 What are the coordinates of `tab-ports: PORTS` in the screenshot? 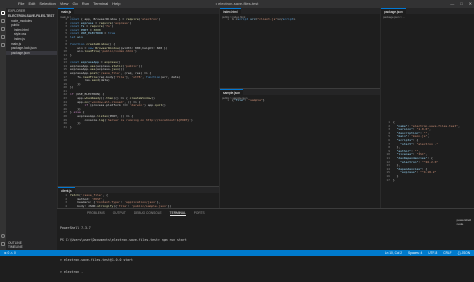 It's located at (199, 213).